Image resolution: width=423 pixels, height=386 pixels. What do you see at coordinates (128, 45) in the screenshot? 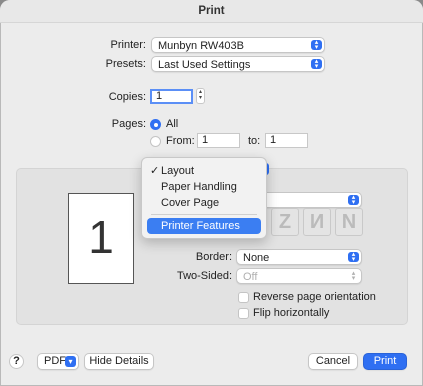
I see `printer-label: Printer:` at bounding box center [128, 45].